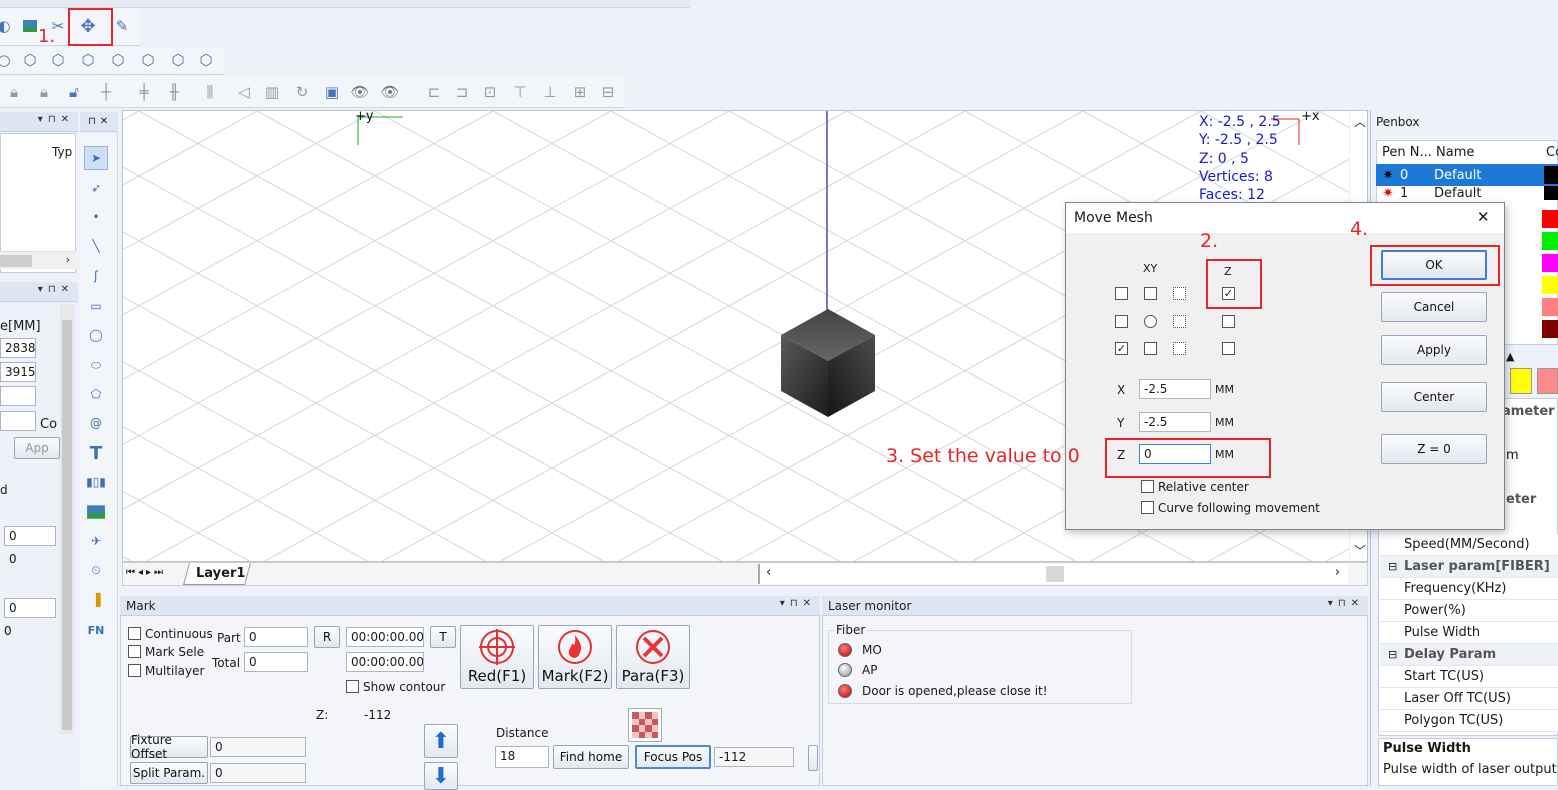  I want to click on panel-controls-icon-2: ▾⊓✕, so click(56, 289).